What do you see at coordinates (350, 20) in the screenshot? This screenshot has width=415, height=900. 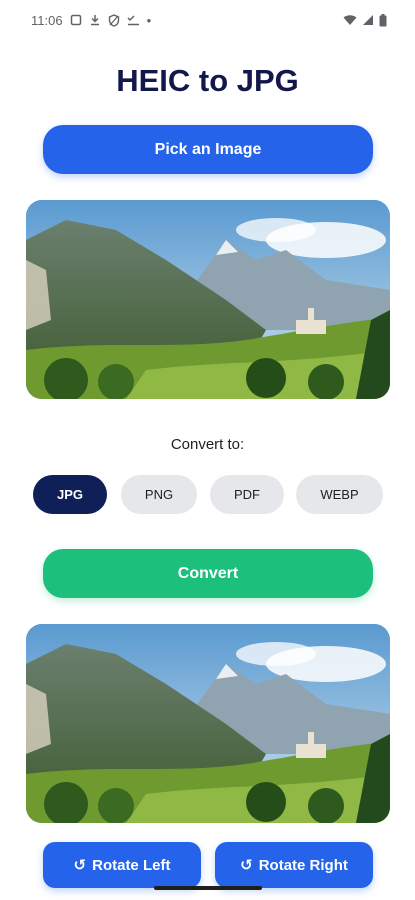 I see `wifi-icon` at bounding box center [350, 20].